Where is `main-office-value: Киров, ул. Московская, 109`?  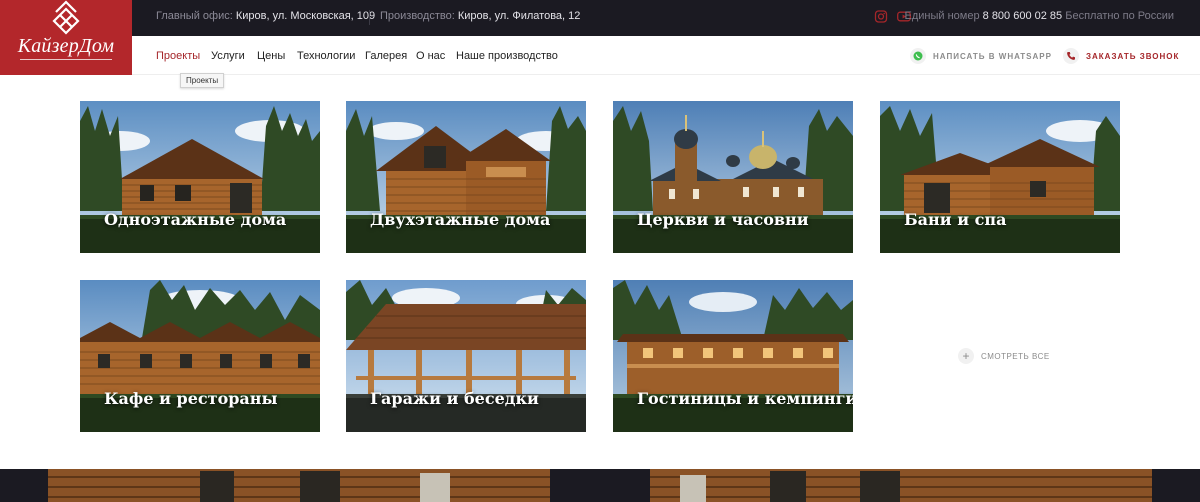 main-office-value: Киров, ул. Московская, 109 is located at coordinates (305, 16).